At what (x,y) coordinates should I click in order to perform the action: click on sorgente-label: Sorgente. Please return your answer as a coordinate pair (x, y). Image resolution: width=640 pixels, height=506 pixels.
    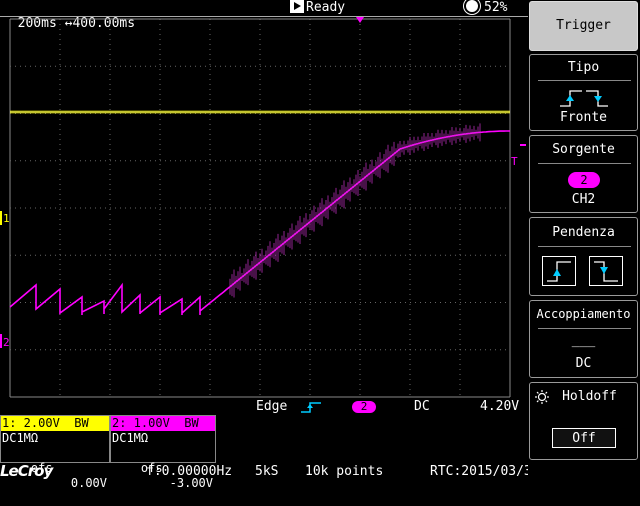
    Looking at the image, I should click on (583, 149).